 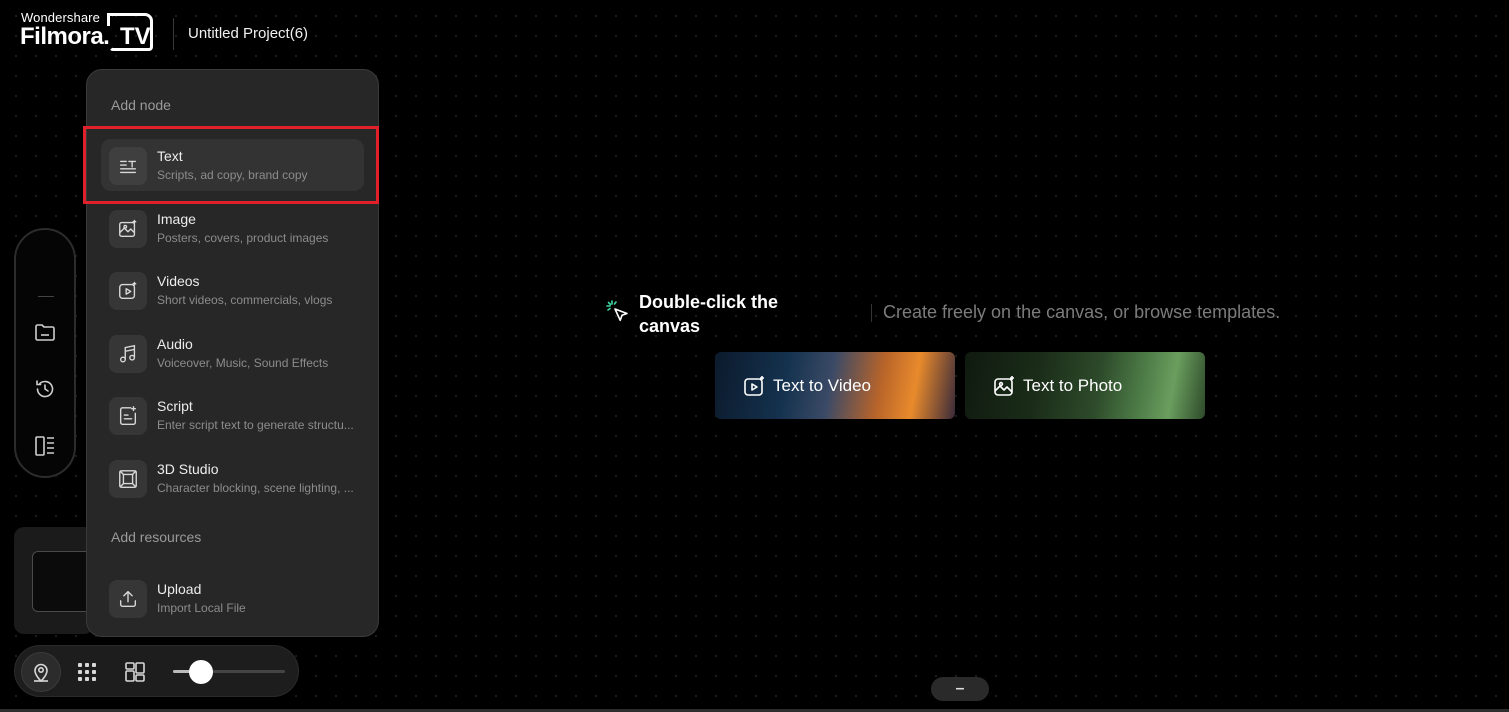 What do you see at coordinates (232, 290) in the screenshot?
I see `menu-item-videos: Videos Short videos, commercials, vlogs` at bounding box center [232, 290].